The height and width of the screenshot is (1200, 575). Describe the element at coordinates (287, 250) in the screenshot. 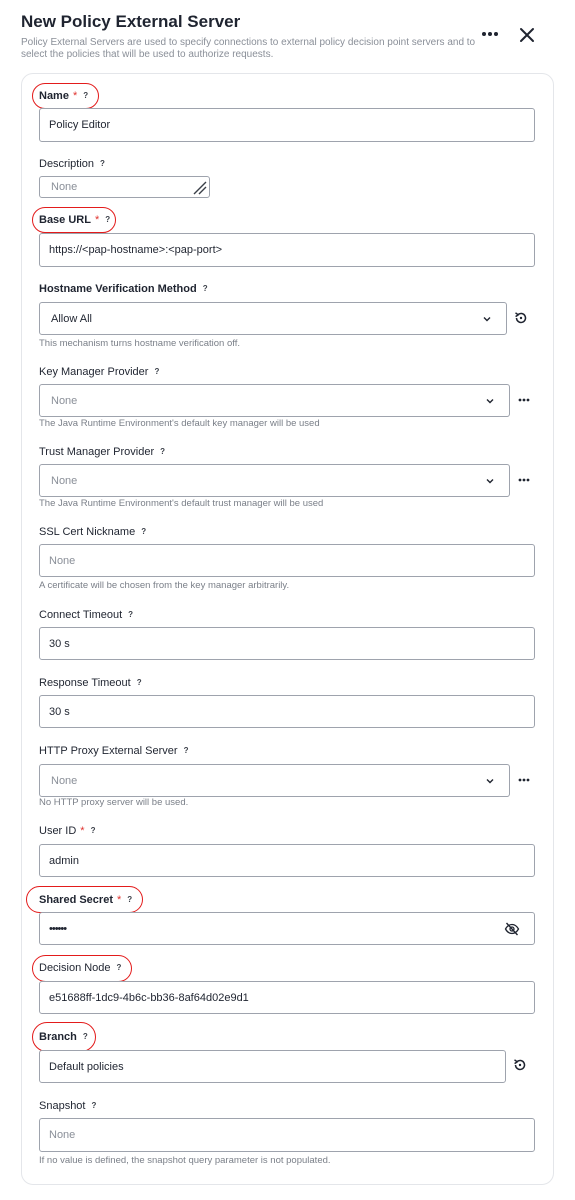

I see `base-url-input: https://<pap-hostname>:<pap-port>` at that location.